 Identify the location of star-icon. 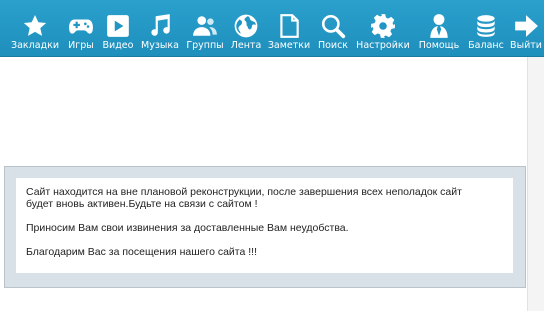
(35, 26).